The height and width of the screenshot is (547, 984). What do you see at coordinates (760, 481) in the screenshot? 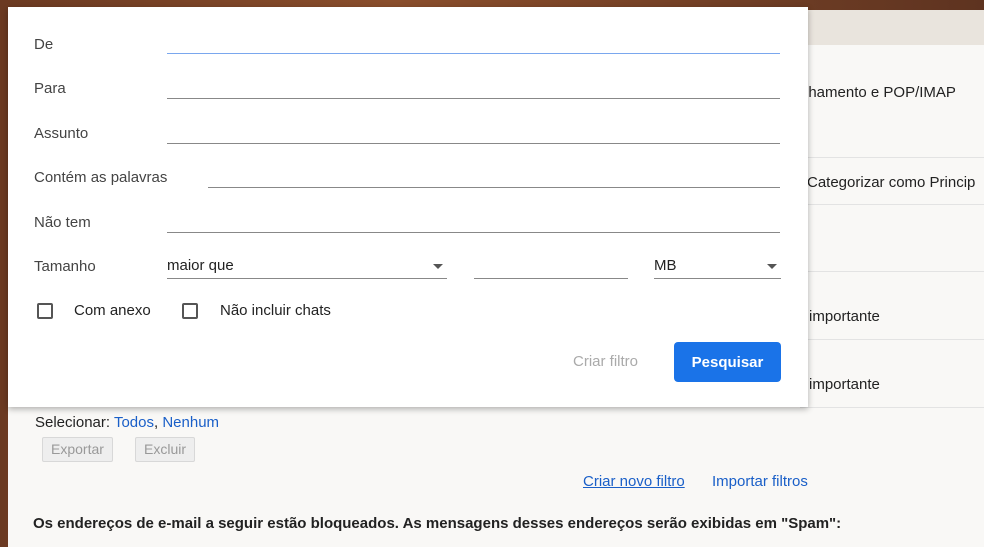
I see `import-filters-link: Importar filtros` at bounding box center [760, 481].